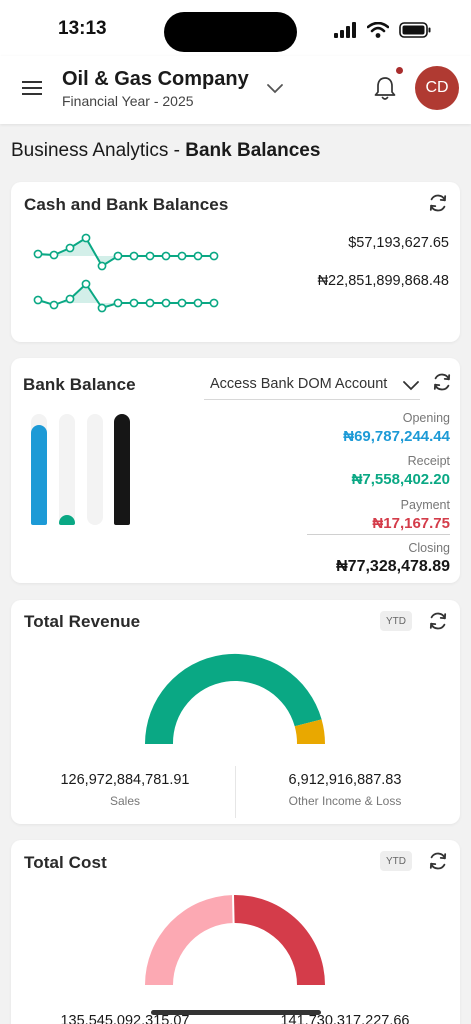  Describe the element at coordinates (98, 150) in the screenshot. I see `page-title-prefix: Business Analytics -` at that location.